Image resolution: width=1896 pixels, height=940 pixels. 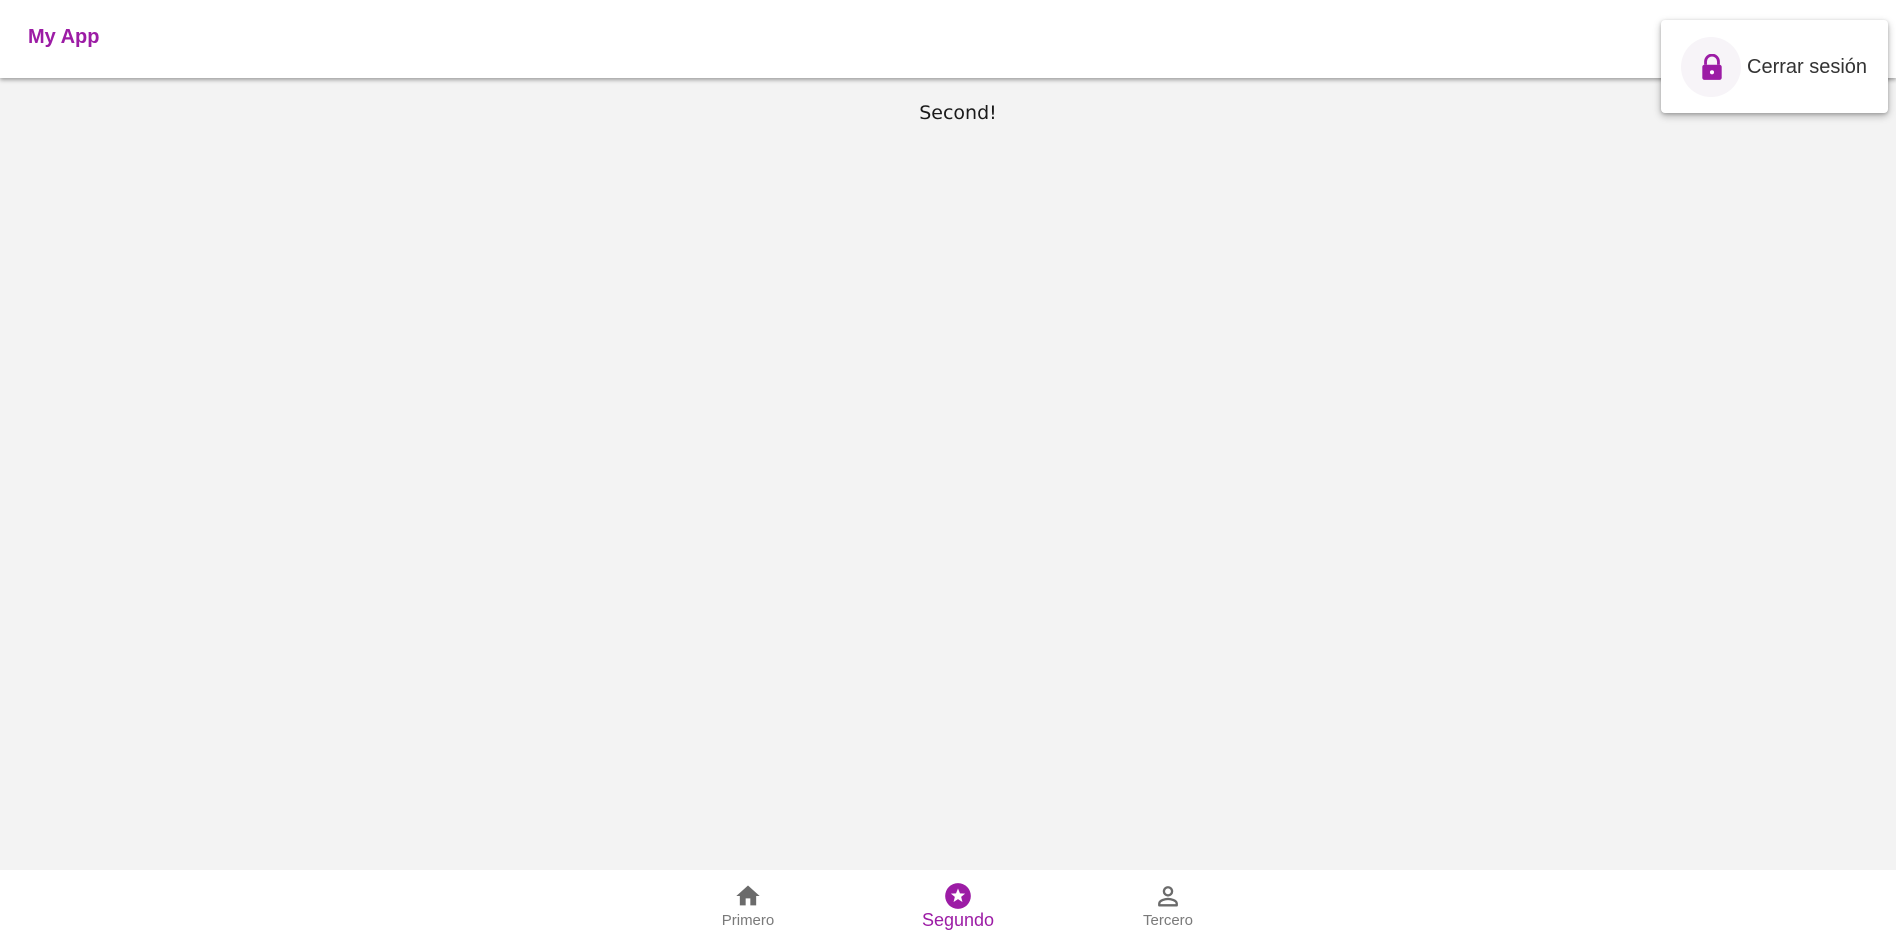 I want to click on content-text: Second!, so click(x=958, y=113).